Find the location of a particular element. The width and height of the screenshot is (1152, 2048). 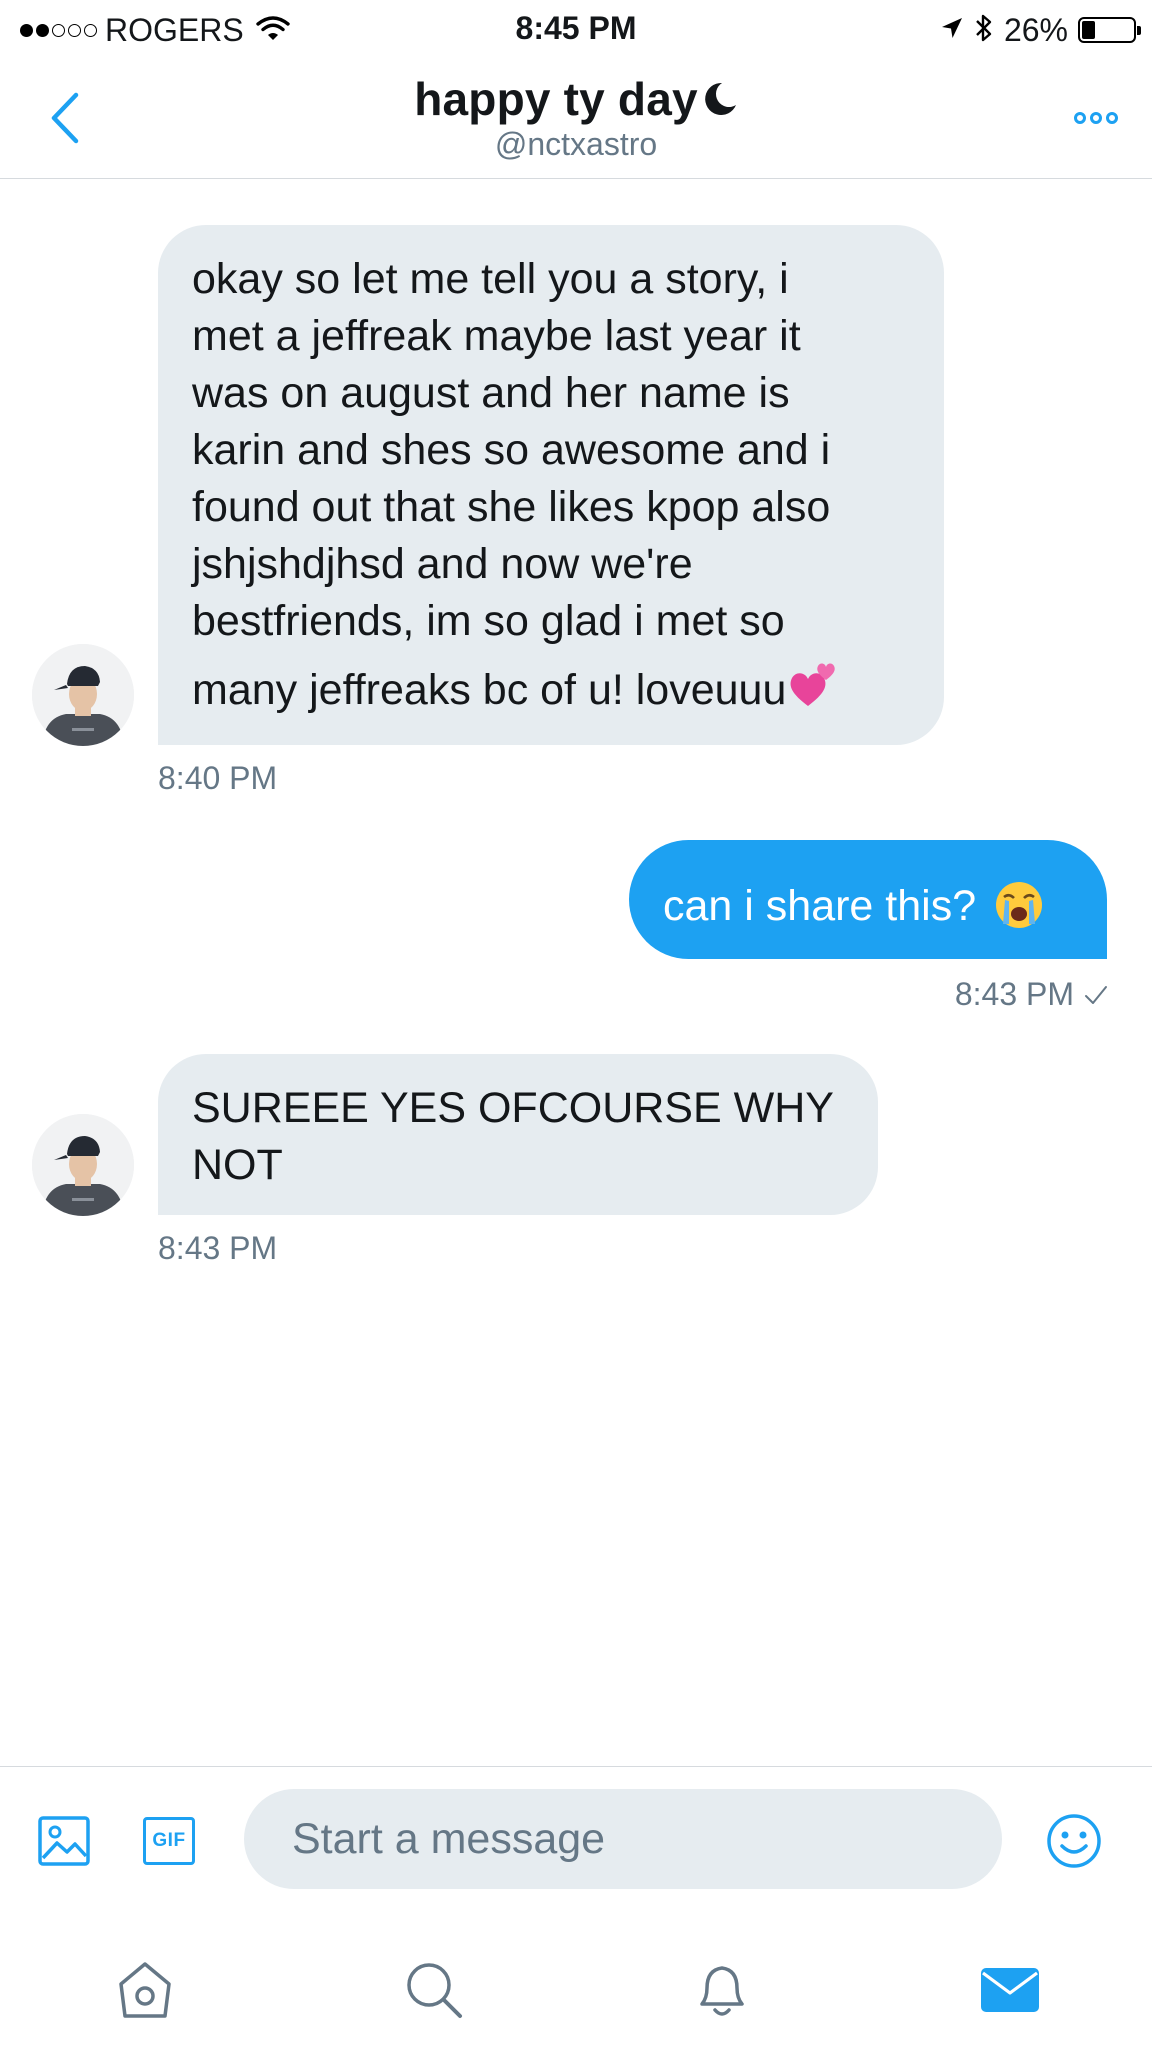

notifications-bell-icon is located at coordinates (722, 1991).